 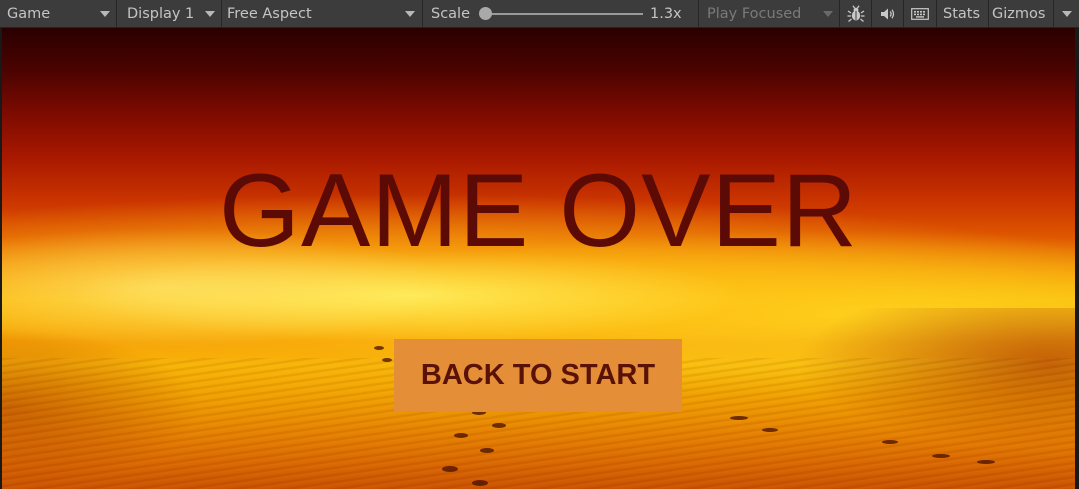 I want to click on back-to-start-button: BACK TO START, so click(x=538, y=375).